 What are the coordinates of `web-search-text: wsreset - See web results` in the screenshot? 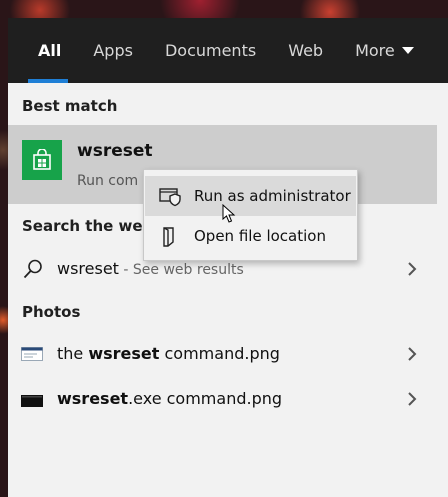 It's located at (150, 268).